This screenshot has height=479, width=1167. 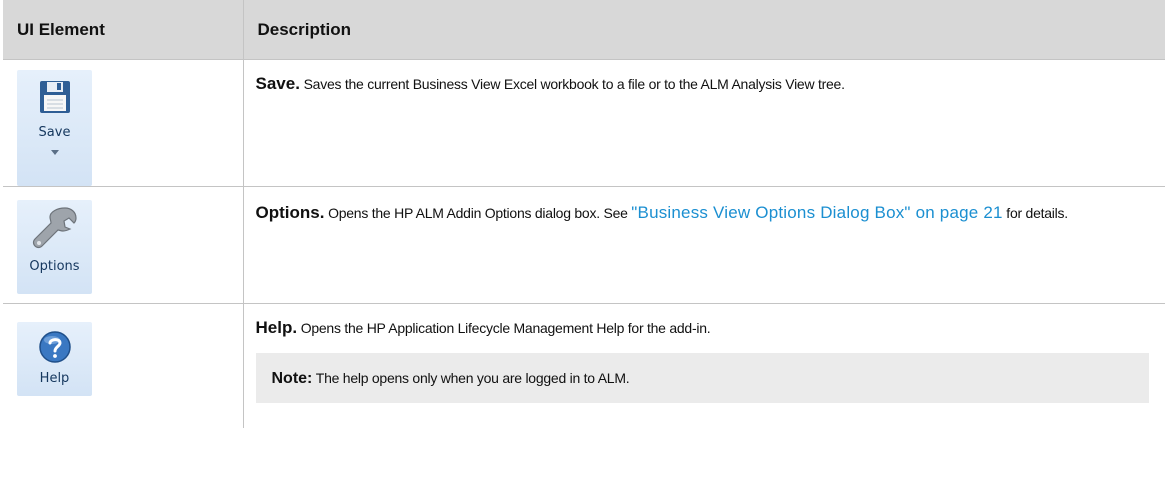 What do you see at coordinates (123, 365) in the screenshot?
I see `ui-element-cell: Help` at bounding box center [123, 365].